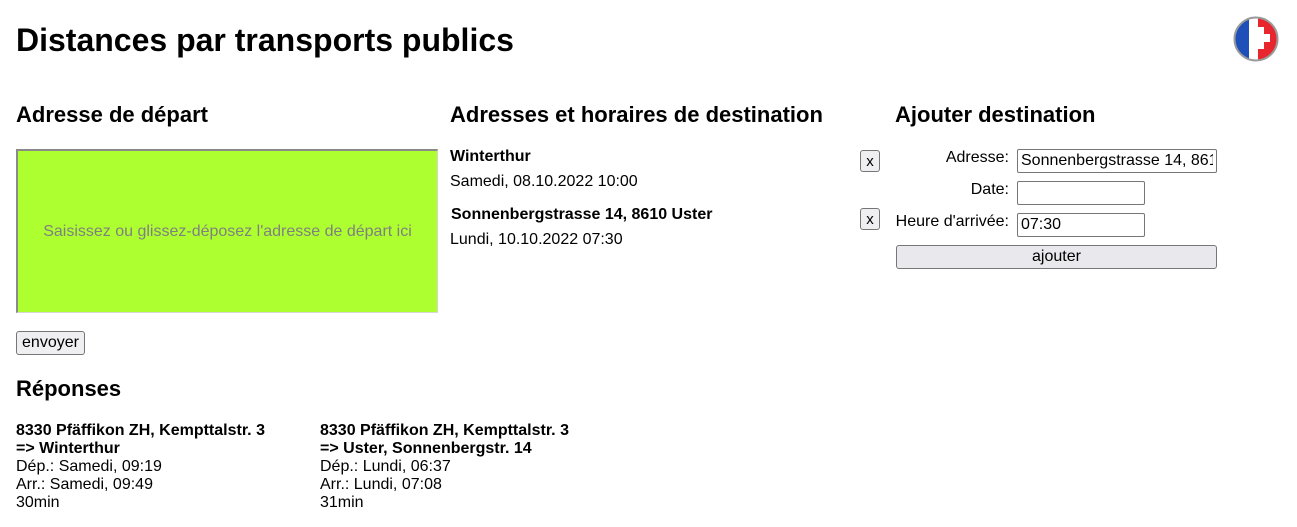  Describe the element at coordinates (952, 221) in the screenshot. I see `arrival-time-label: Heure d'arrivée:` at that location.